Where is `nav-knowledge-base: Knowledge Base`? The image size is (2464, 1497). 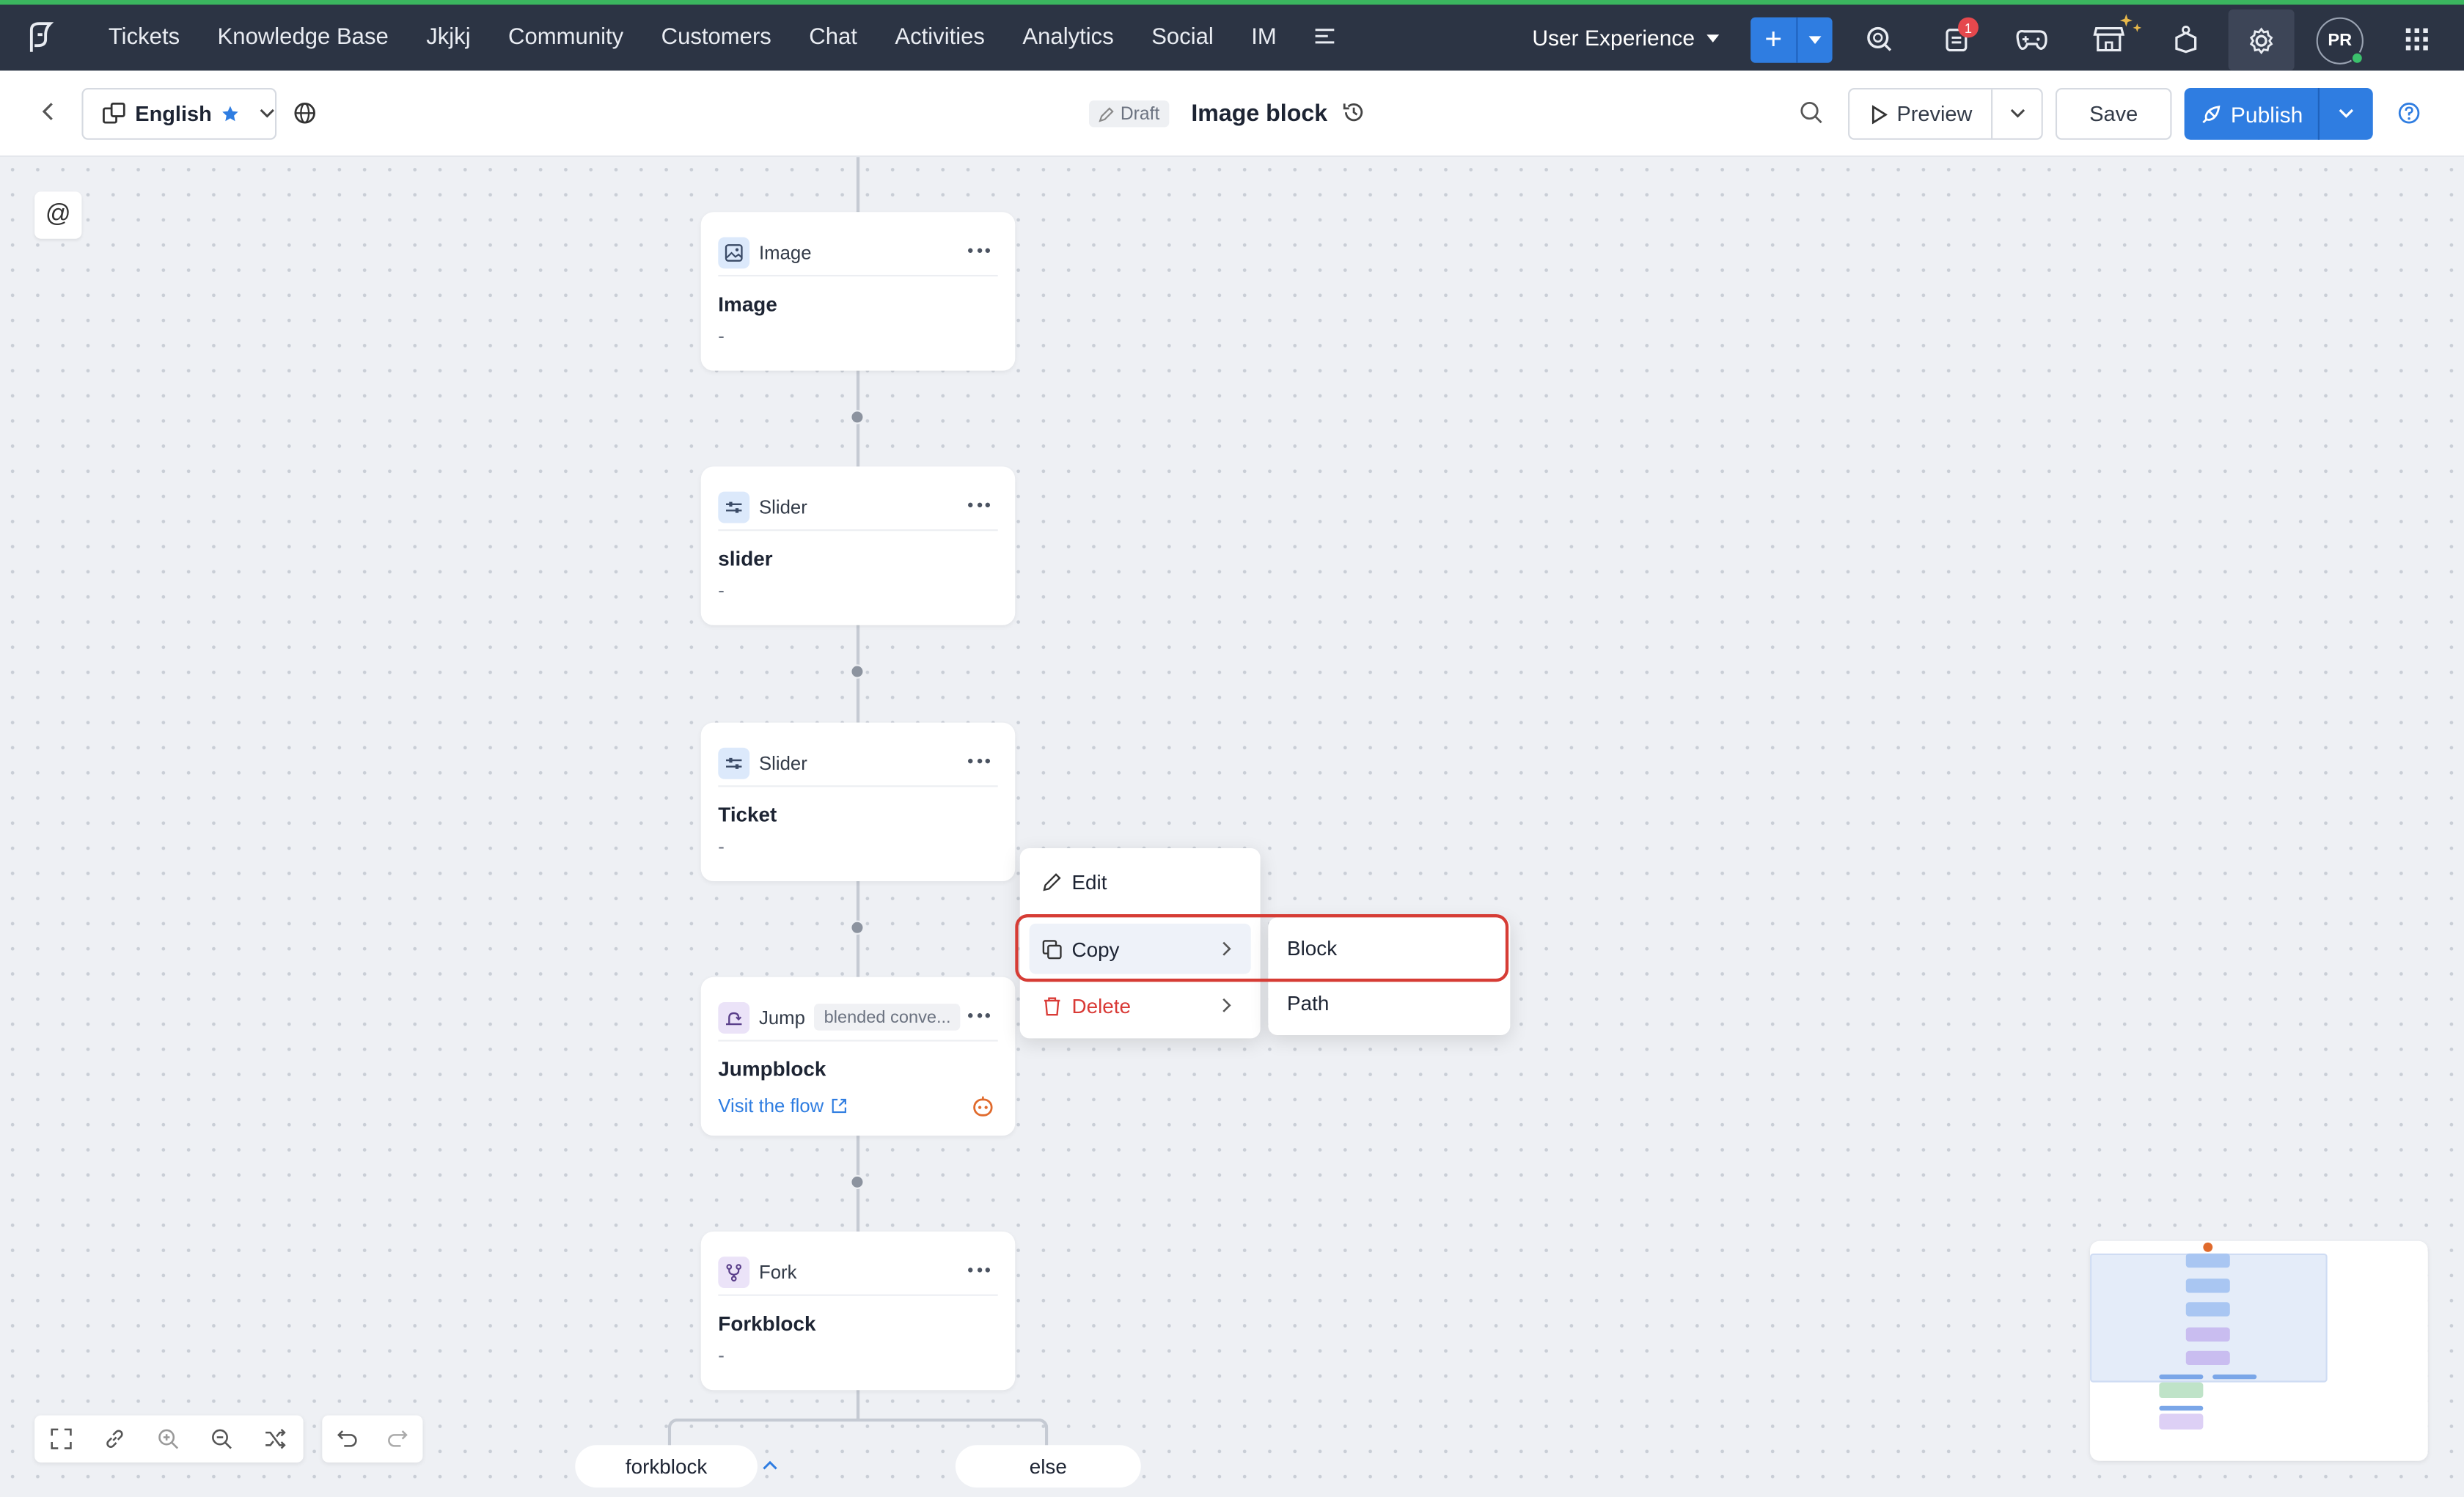
nav-knowledge-base: Knowledge Base is located at coordinates (303, 37).